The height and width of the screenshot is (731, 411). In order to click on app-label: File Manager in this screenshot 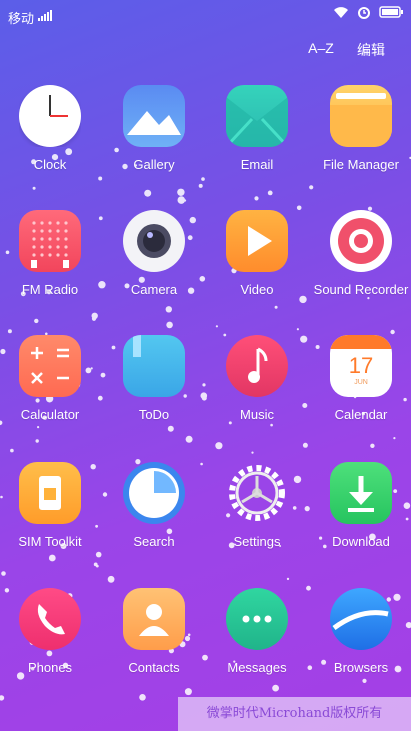, I will do `click(361, 164)`.